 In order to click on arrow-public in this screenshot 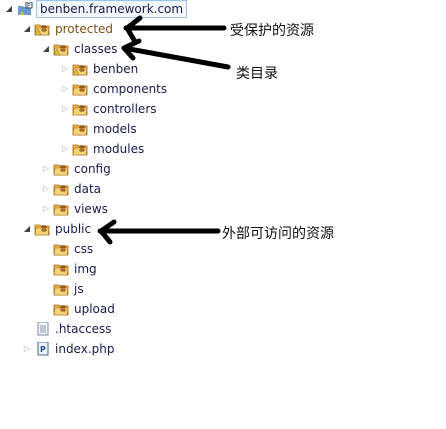, I will do `click(159, 232)`.